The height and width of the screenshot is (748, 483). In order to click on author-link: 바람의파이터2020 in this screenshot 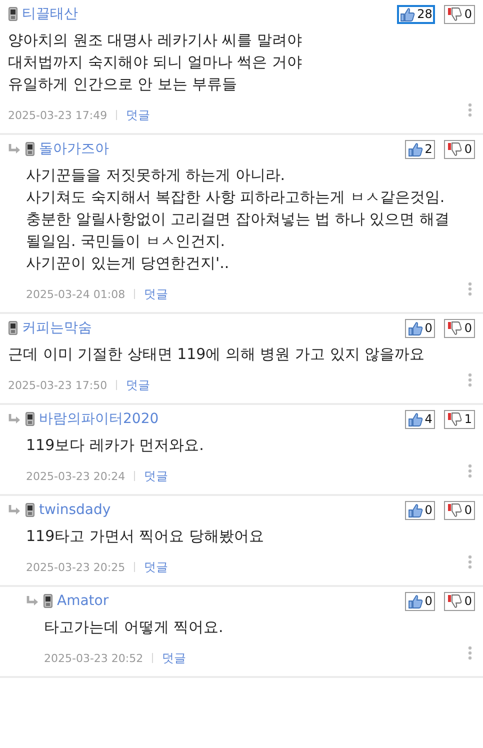, I will do `click(99, 419)`.